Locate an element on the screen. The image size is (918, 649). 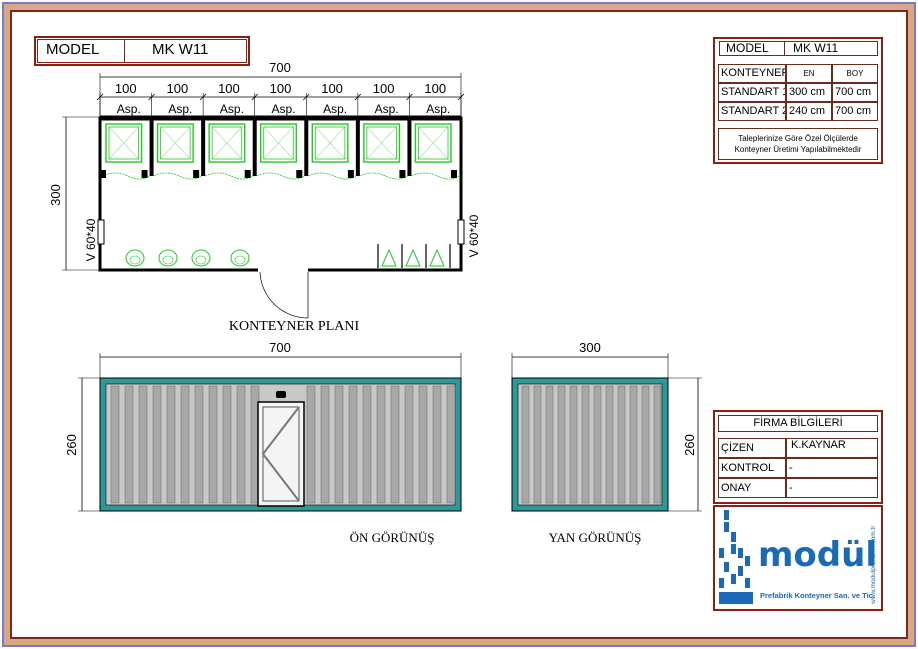
front-view-title: ÖN GÖRÜNÜŞ is located at coordinates (392, 537).